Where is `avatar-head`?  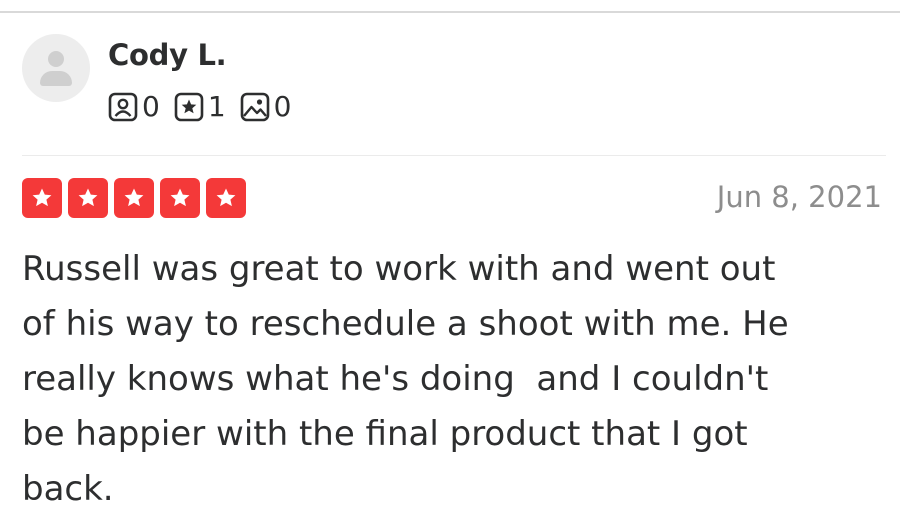
avatar-head is located at coordinates (56, 59).